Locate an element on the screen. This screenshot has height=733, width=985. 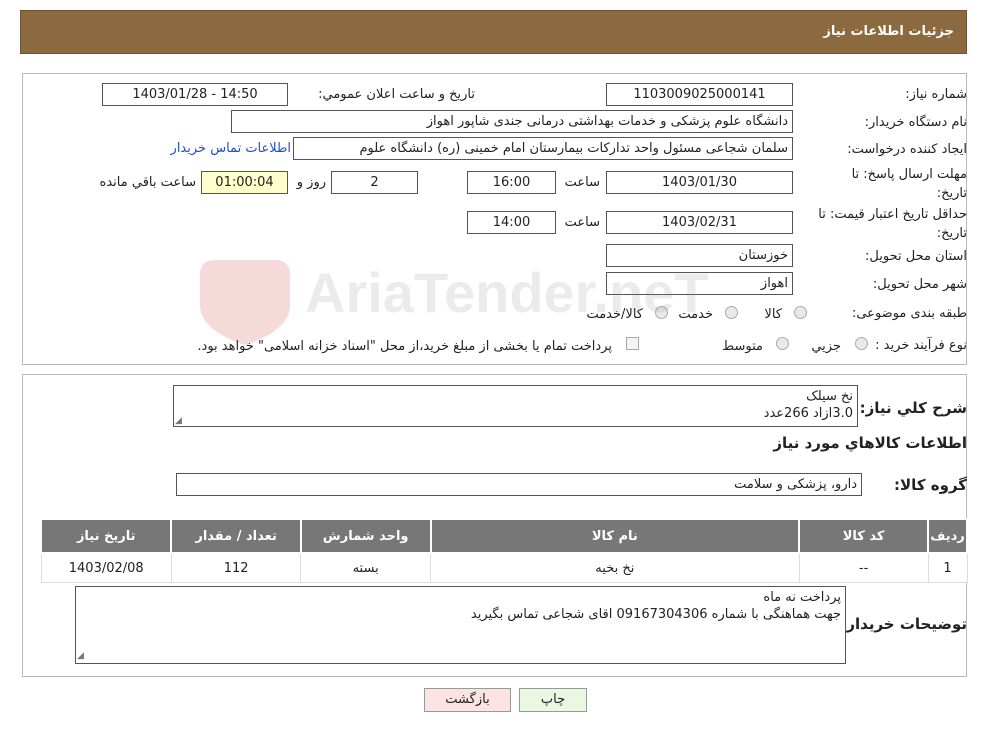
process-minor-radio is located at coordinates (861, 343).